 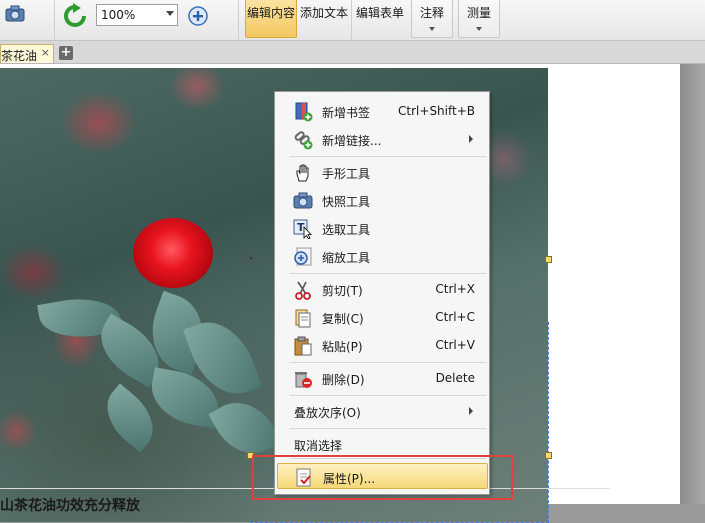 I want to click on menu-item-deselect: 取消选择, so click(x=382, y=444).